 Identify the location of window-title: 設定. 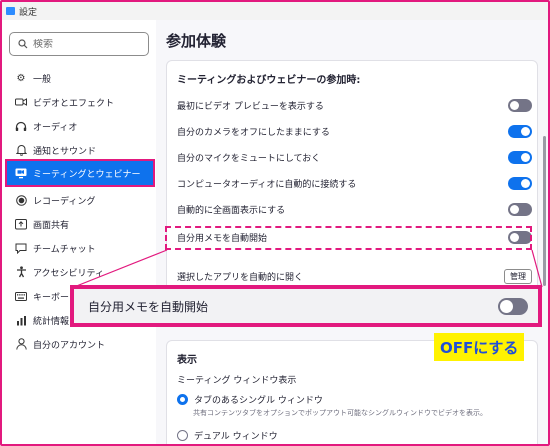
(28, 12).